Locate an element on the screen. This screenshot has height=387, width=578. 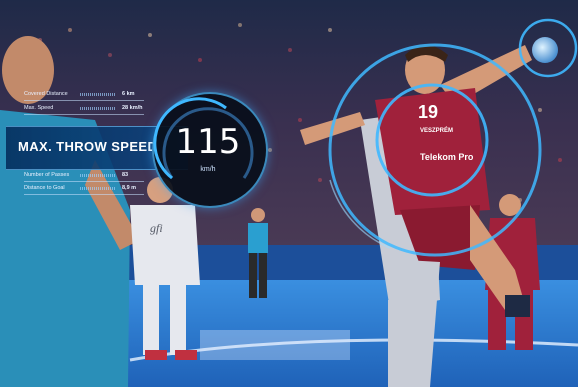
stat-row-max-speed: Max. Speed 28 km/h is located at coordinates (83, 108).